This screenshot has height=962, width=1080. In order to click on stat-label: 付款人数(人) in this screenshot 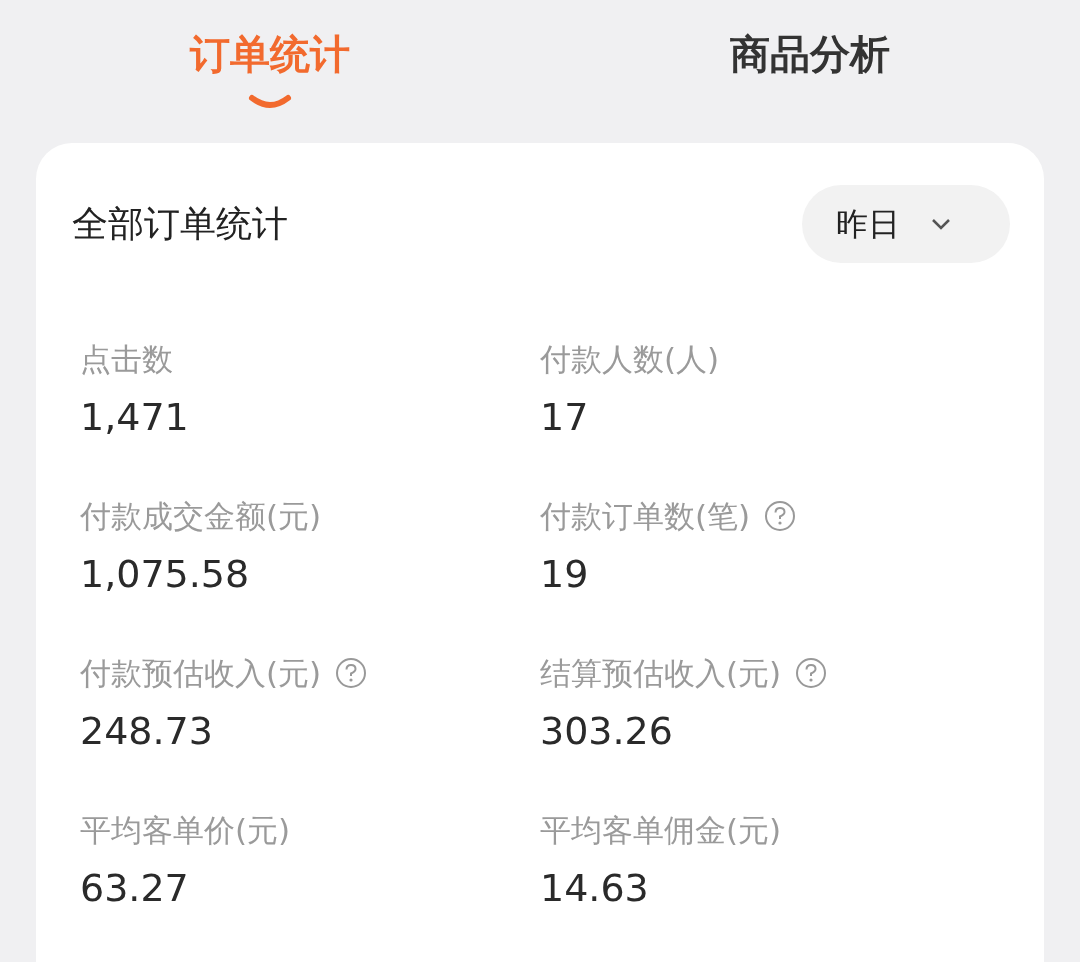, I will do `click(630, 359)`.